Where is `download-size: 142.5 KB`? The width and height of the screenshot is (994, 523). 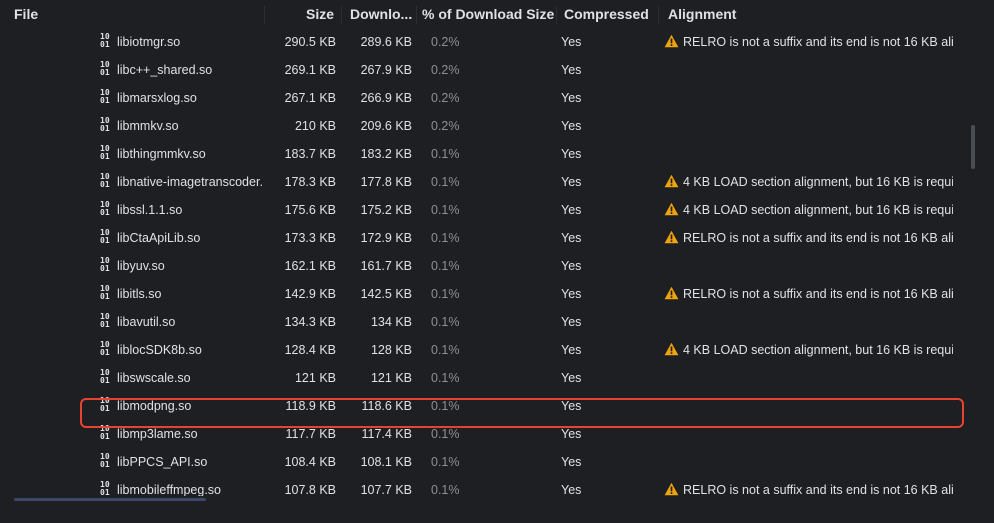 download-size: 142.5 KB is located at coordinates (386, 294).